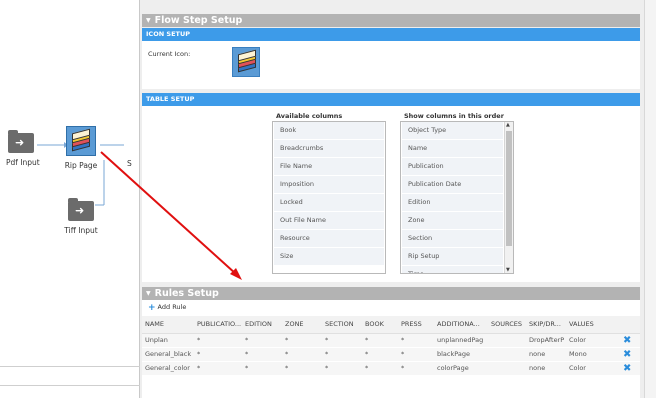  What do you see at coordinates (186, 293) in the screenshot?
I see `section-title: Rules Setup` at bounding box center [186, 293].